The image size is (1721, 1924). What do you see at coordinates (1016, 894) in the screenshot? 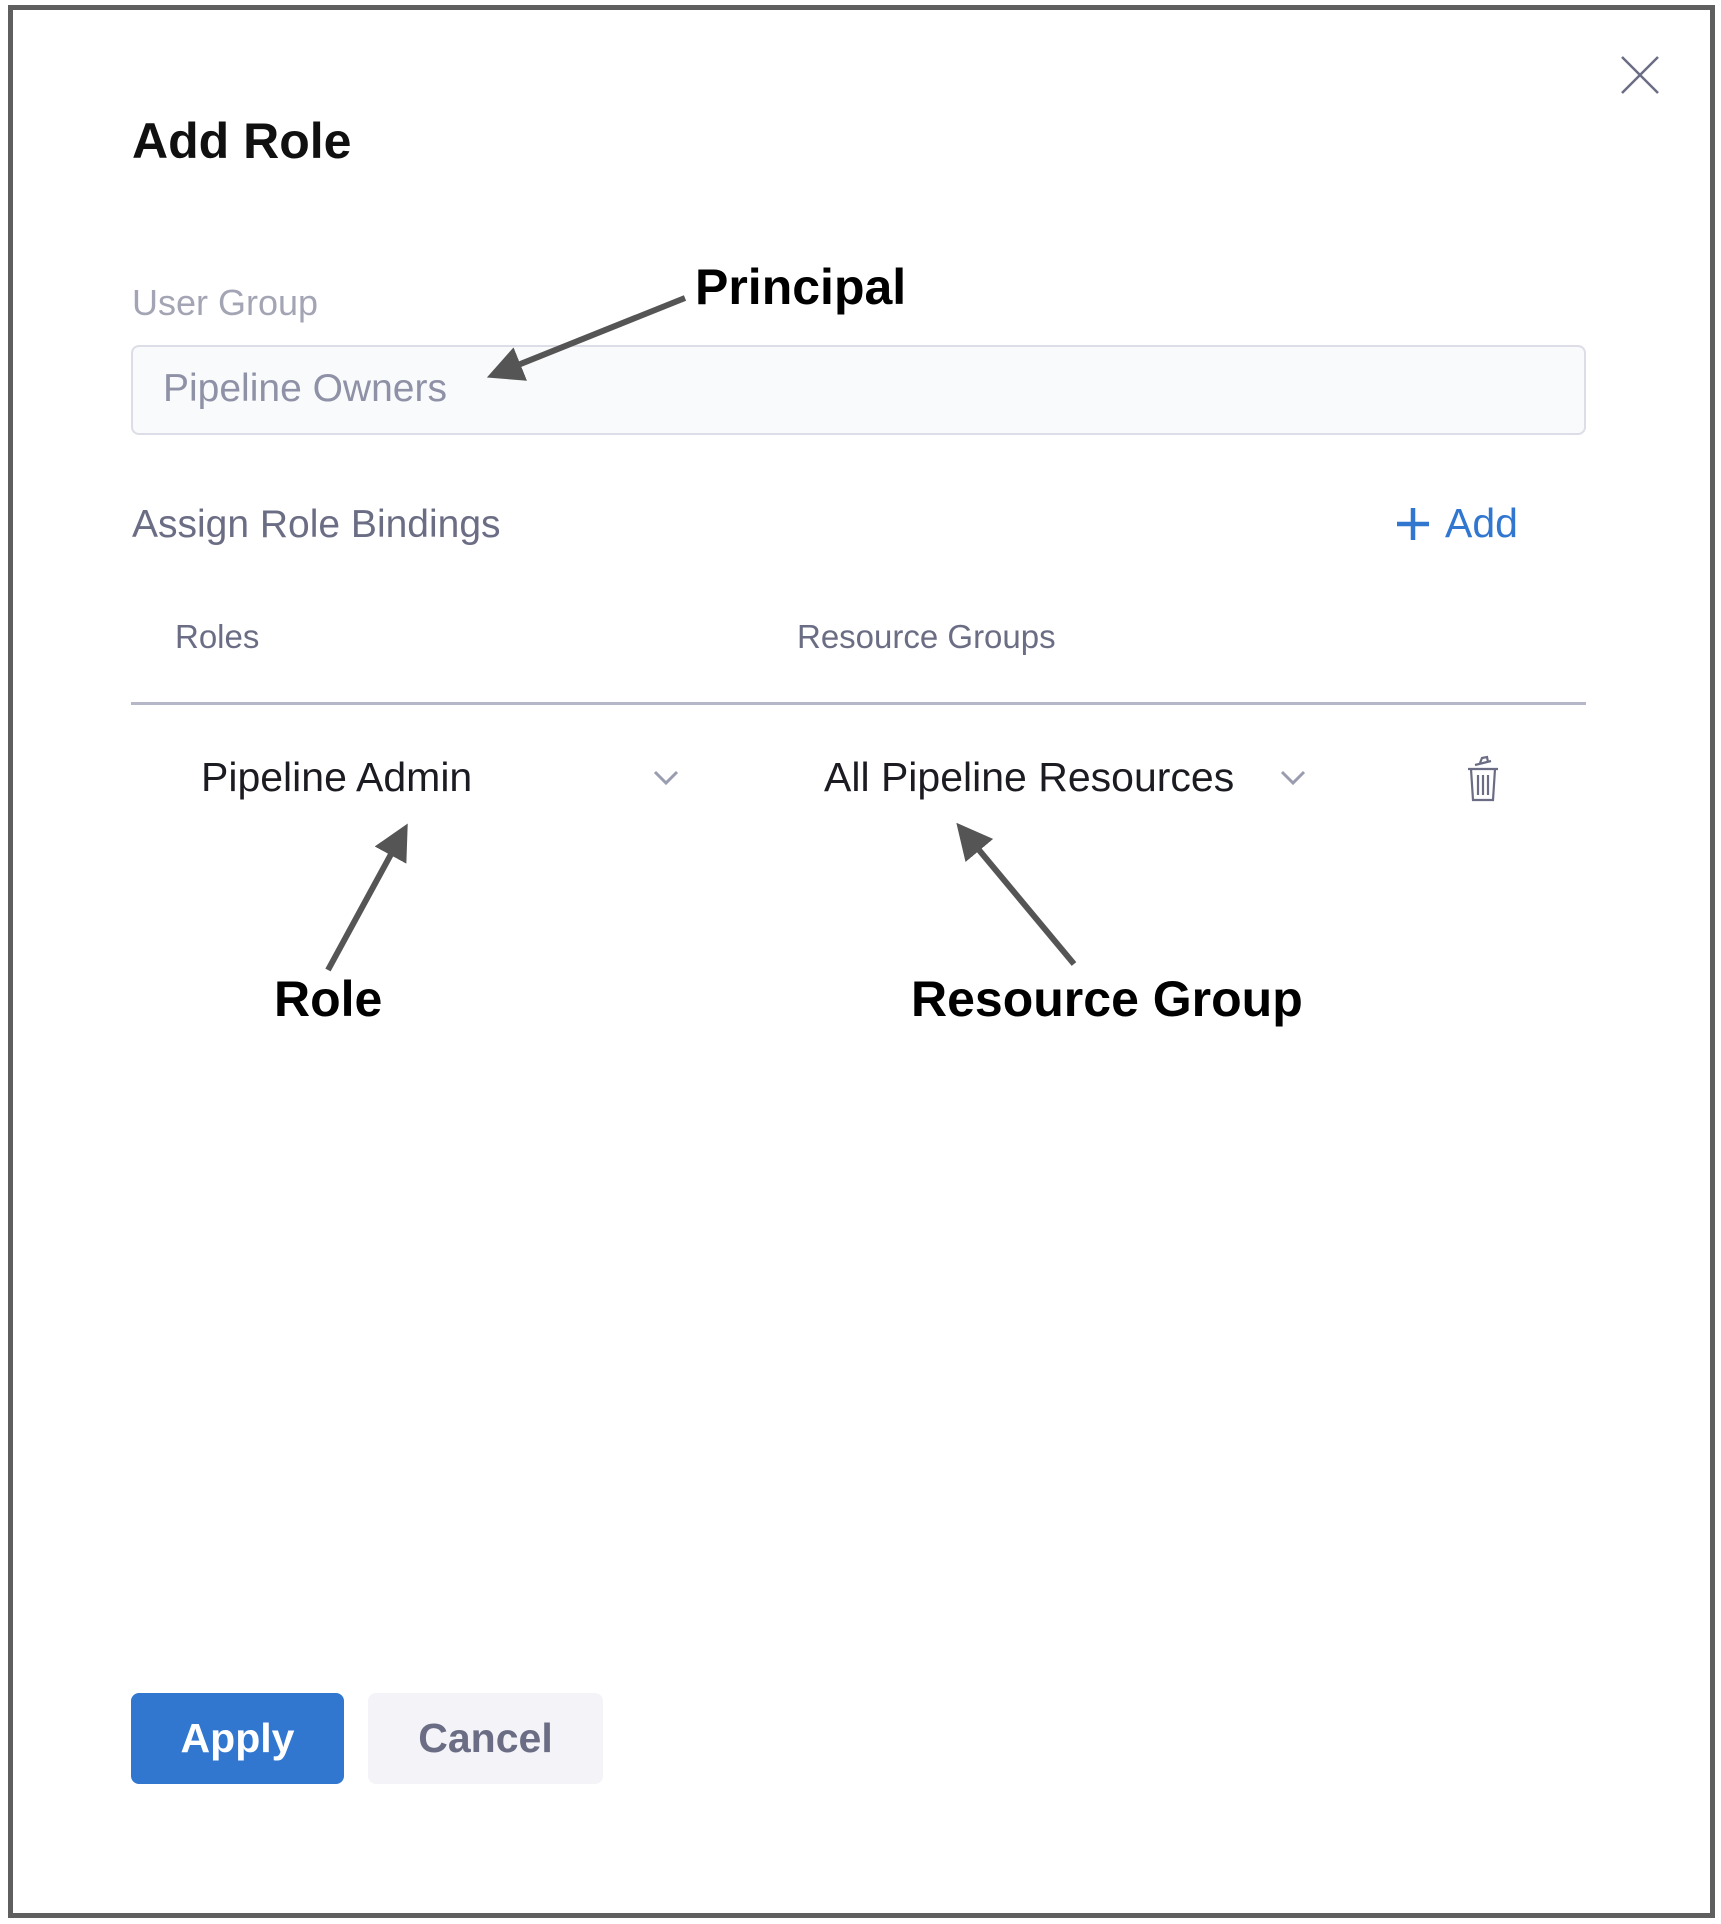
I see `resource-group-arrow` at bounding box center [1016, 894].